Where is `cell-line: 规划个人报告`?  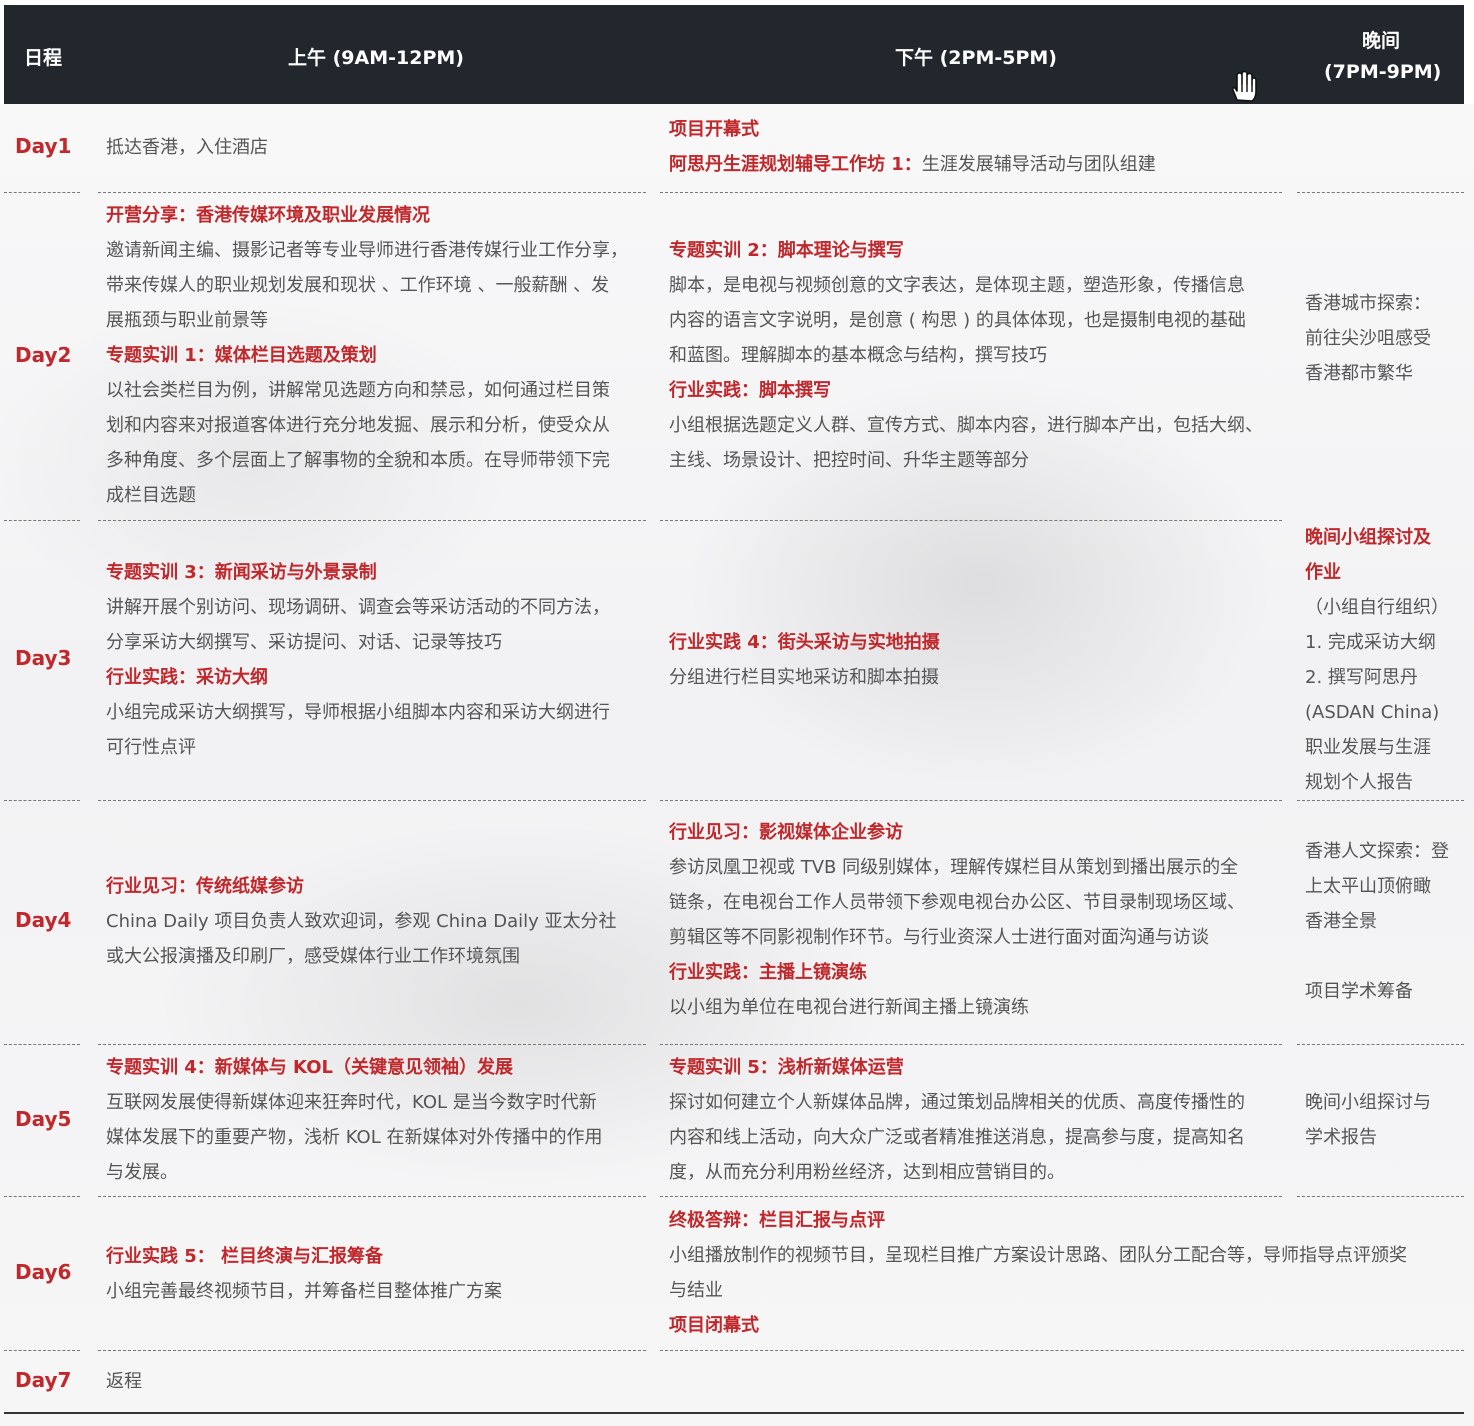
cell-line: 规划个人报告 is located at coordinates (1359, 782).